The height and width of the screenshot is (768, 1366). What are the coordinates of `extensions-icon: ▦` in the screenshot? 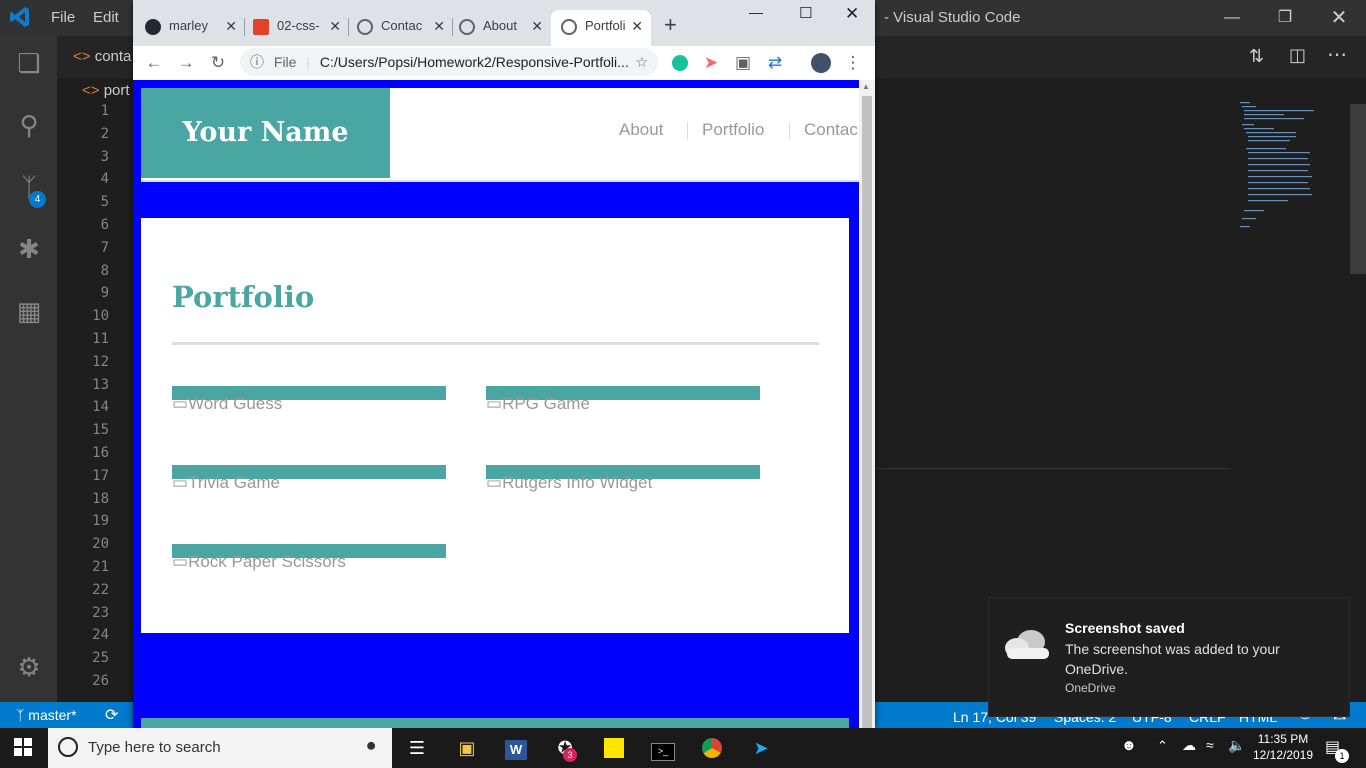 It's located at (29, 311).